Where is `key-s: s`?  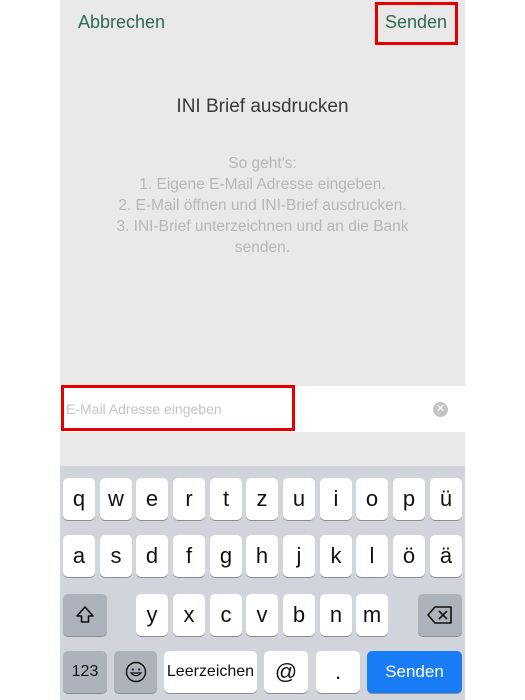 key-s: s is located at coordinates (116, 556).